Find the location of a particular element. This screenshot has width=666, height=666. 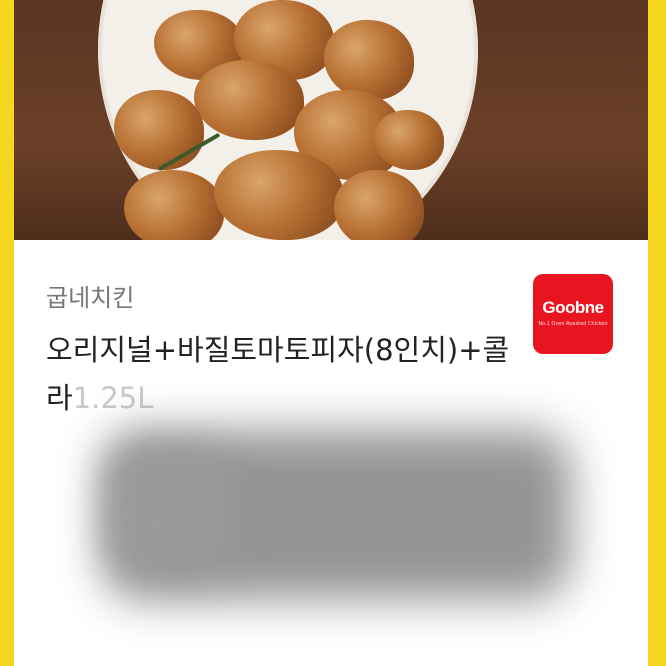

brand-logo: Goobne No.1 Oven Roasted Chicken is located at coordinates (573, 314).